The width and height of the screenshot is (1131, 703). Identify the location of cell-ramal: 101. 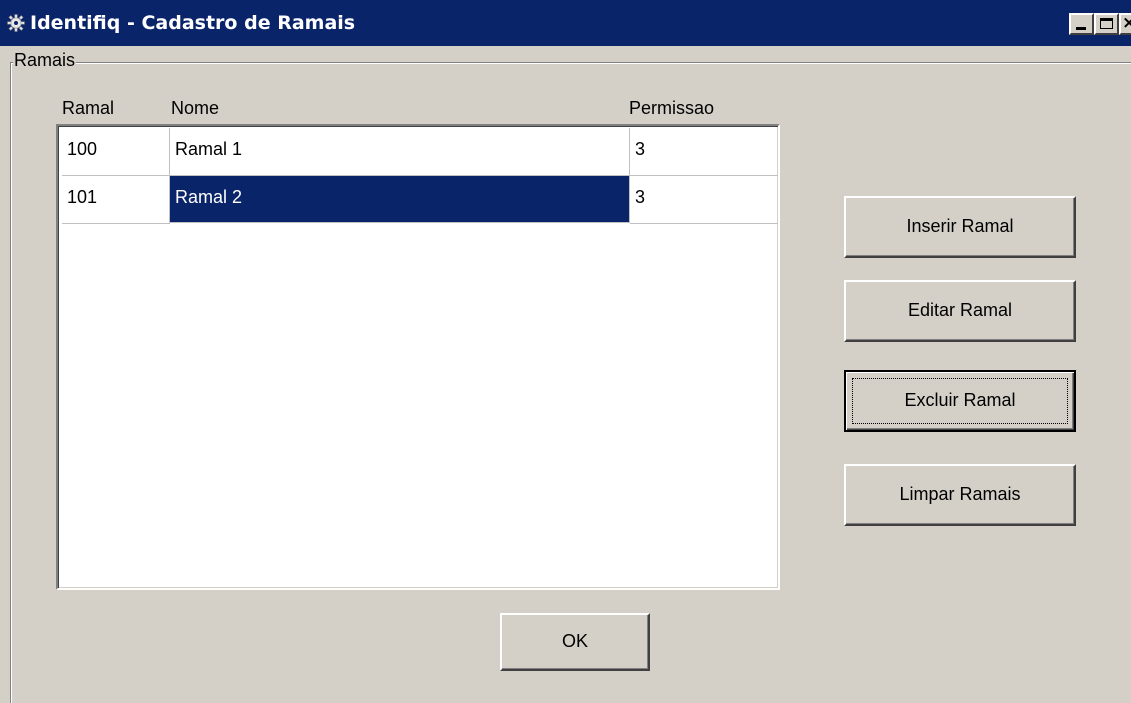
(116, 200).